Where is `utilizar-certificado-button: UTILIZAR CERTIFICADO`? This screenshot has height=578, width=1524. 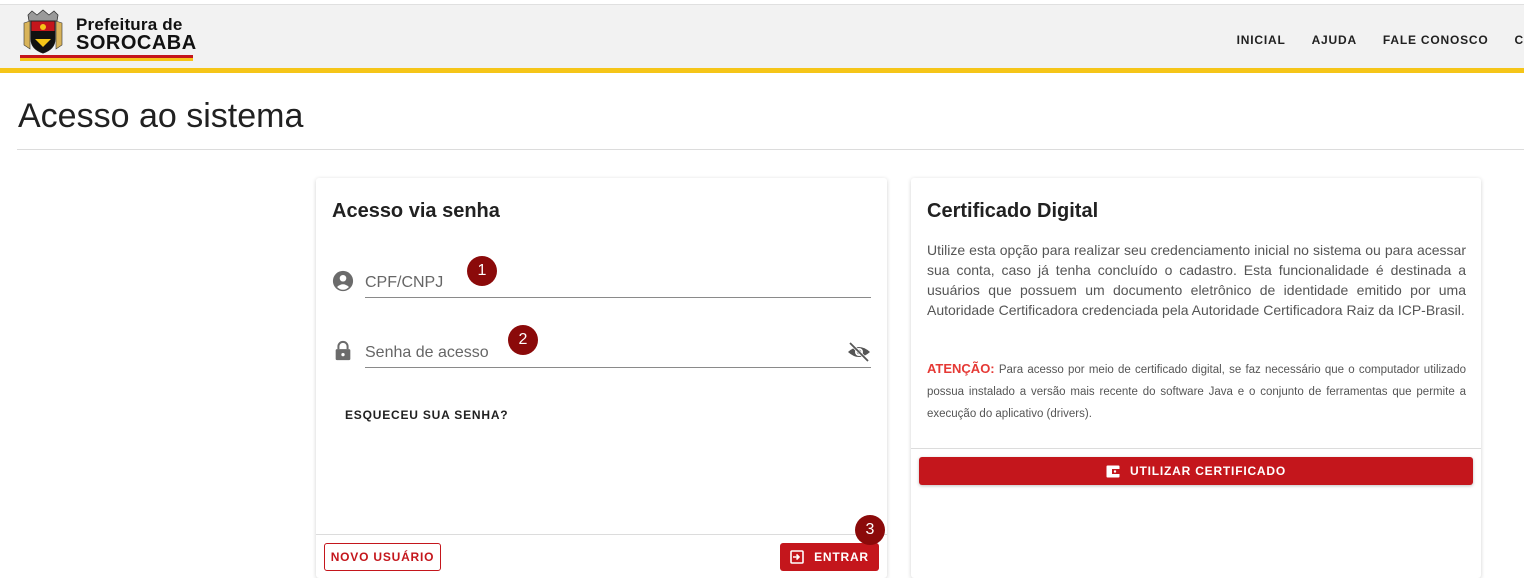
utilizar-certificado-button: UTILIZAR CERTIFICADO is located at coordinates (1196, 471).